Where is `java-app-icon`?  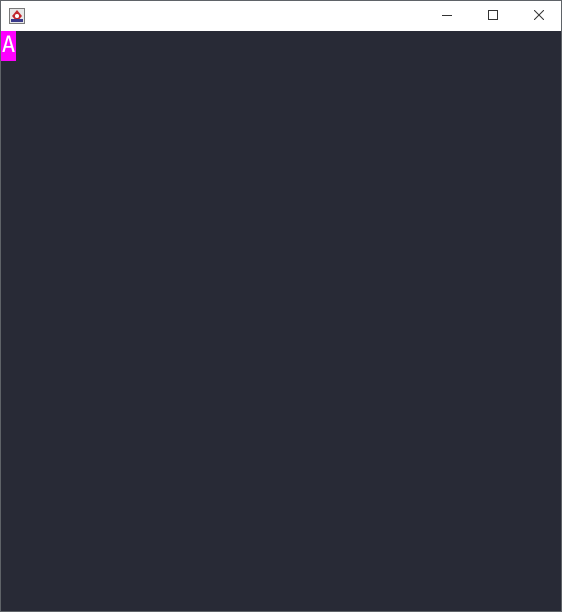
java-app-icon is located at coordinates (17, 16).